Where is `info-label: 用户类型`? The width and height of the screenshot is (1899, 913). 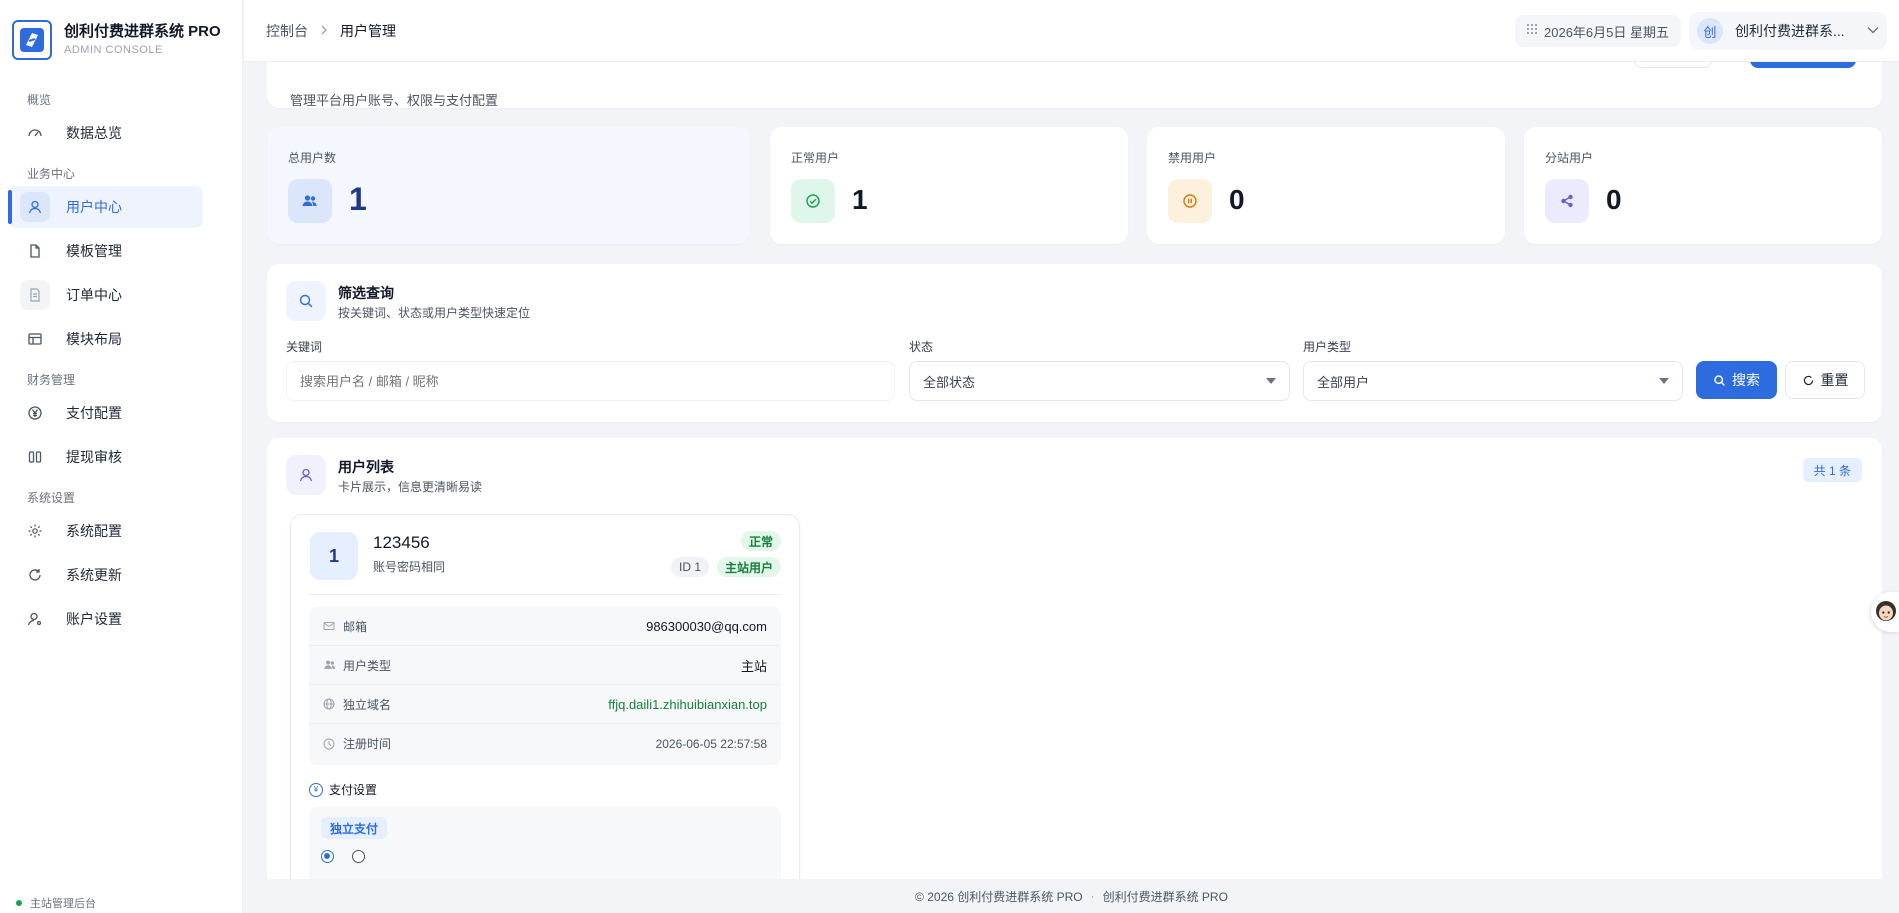 info-label: 用户类型 is located at coordinates (367, 665).